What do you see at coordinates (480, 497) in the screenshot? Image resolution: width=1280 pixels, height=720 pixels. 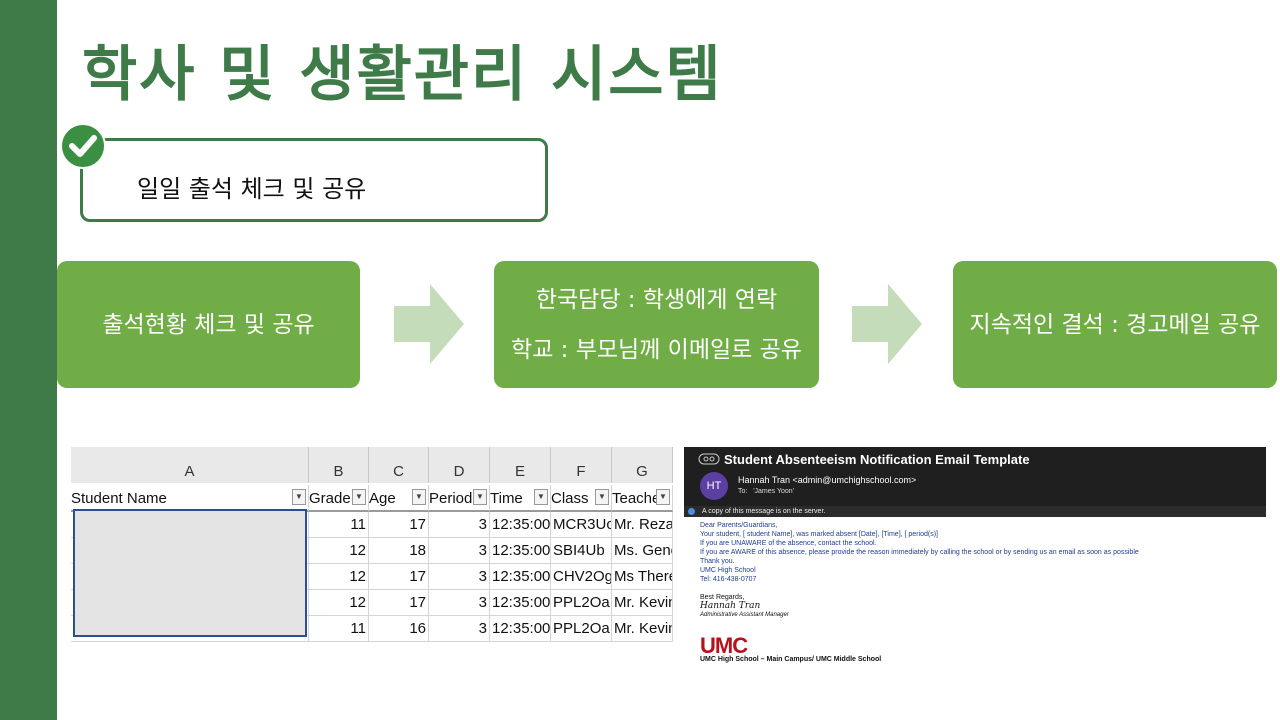 I see `filter-active-icon: ▼` at bounding box center [480, 497].